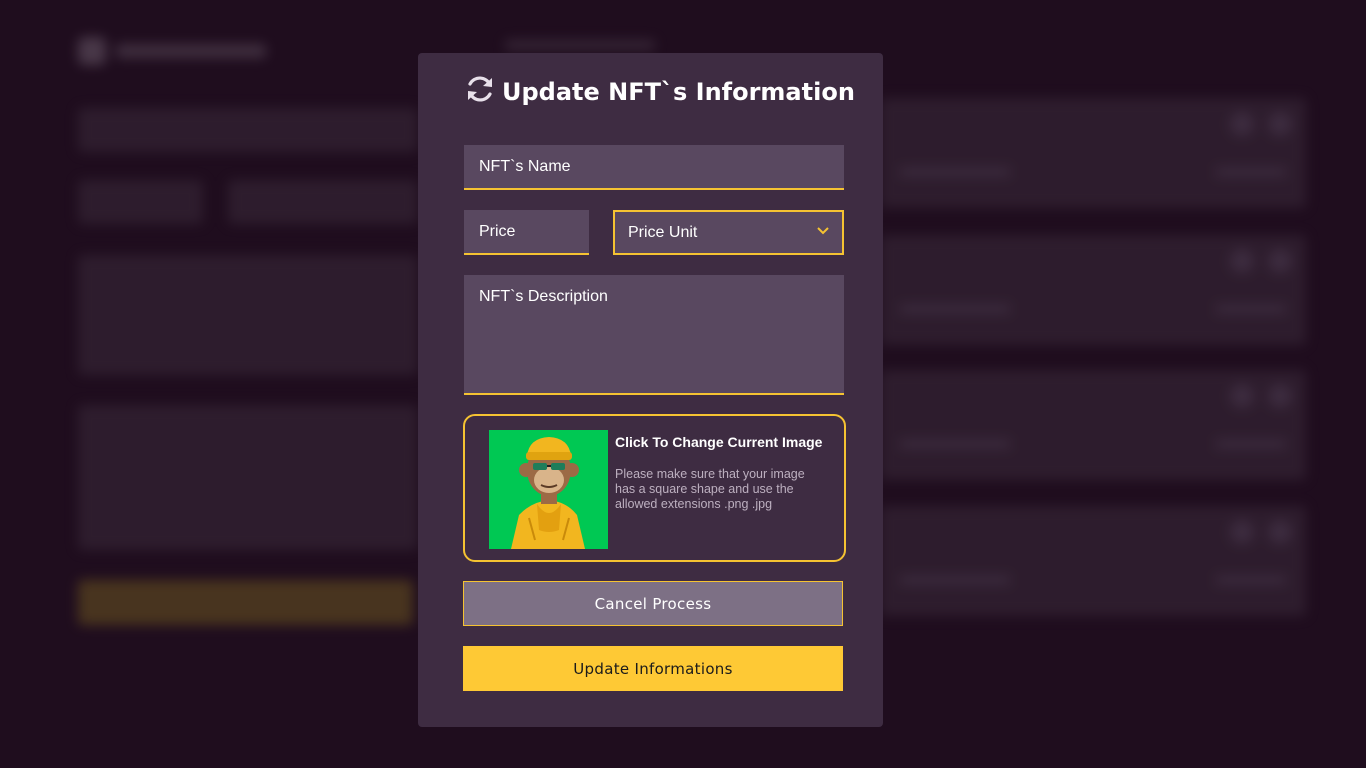  Describe the element at coordinates (663, 232) in the screenshot. I see `price-unit-value: Price Unit` at that location.